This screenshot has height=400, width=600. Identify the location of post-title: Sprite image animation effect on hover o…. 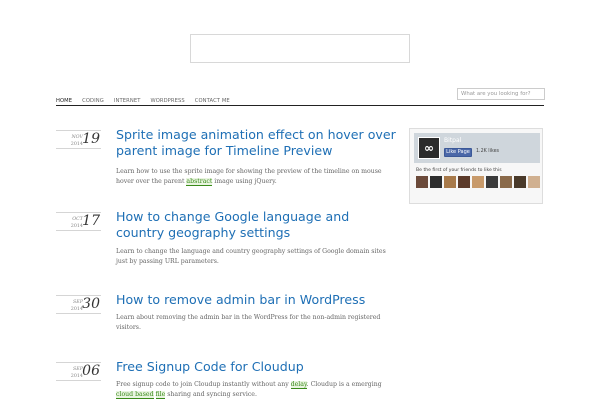
(256, 143).